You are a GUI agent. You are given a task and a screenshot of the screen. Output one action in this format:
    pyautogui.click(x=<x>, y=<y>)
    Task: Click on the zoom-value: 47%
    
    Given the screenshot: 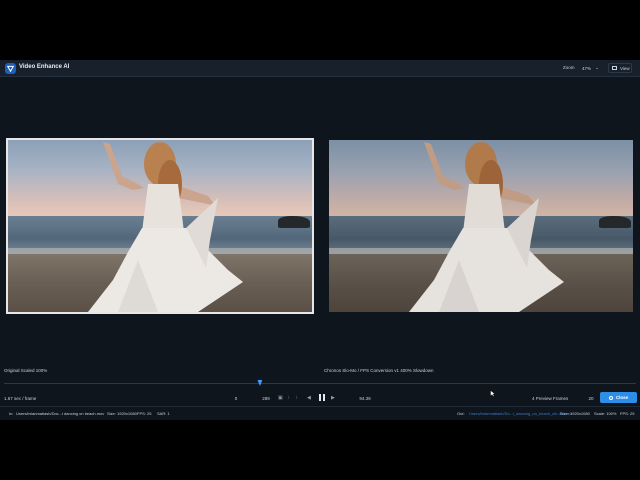 What is the action you would take?
    pyautogui.click(x=587, y=68)
    